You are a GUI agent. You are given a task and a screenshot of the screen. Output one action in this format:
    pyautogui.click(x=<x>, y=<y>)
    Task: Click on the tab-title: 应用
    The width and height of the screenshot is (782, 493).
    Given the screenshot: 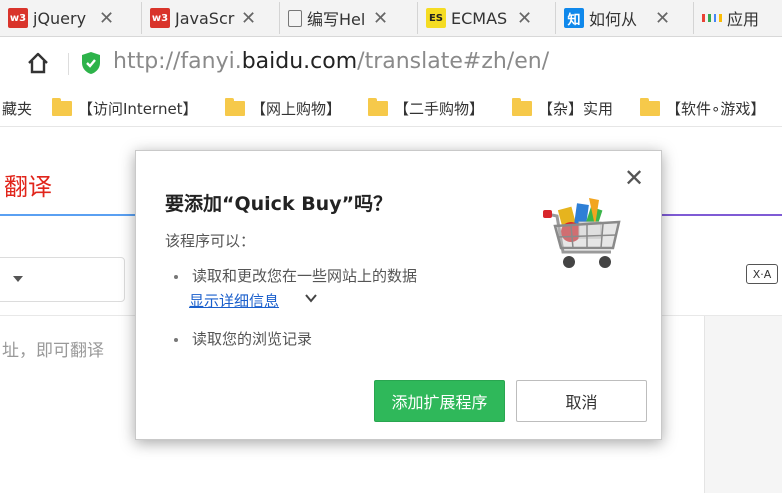 What is the action you would take?
    pyautogui.click(x=743, y=19)
    